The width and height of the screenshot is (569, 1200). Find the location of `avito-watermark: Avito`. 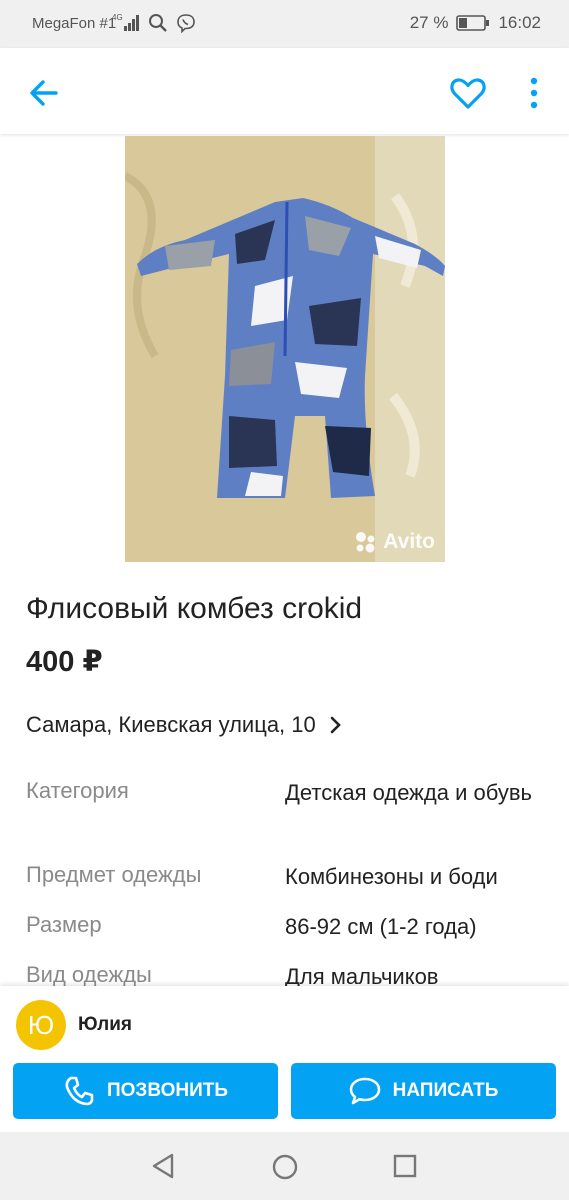

avito-watermark: Avito is located at coordinates (394, 542).